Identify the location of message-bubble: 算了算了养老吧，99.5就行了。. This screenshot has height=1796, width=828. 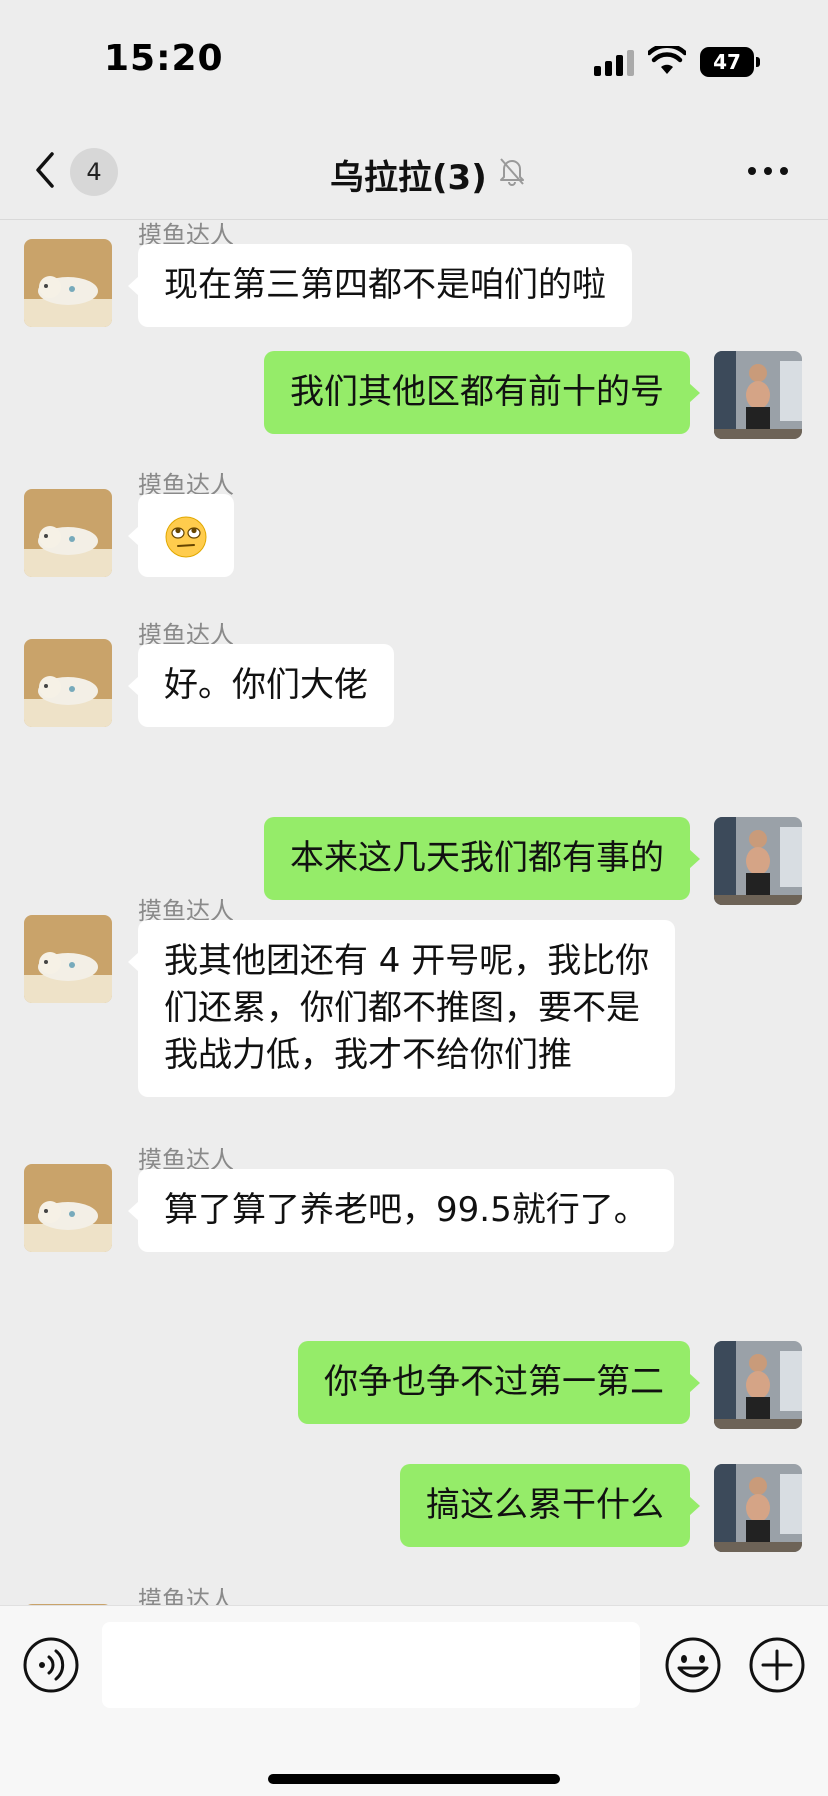
(401, 1210).